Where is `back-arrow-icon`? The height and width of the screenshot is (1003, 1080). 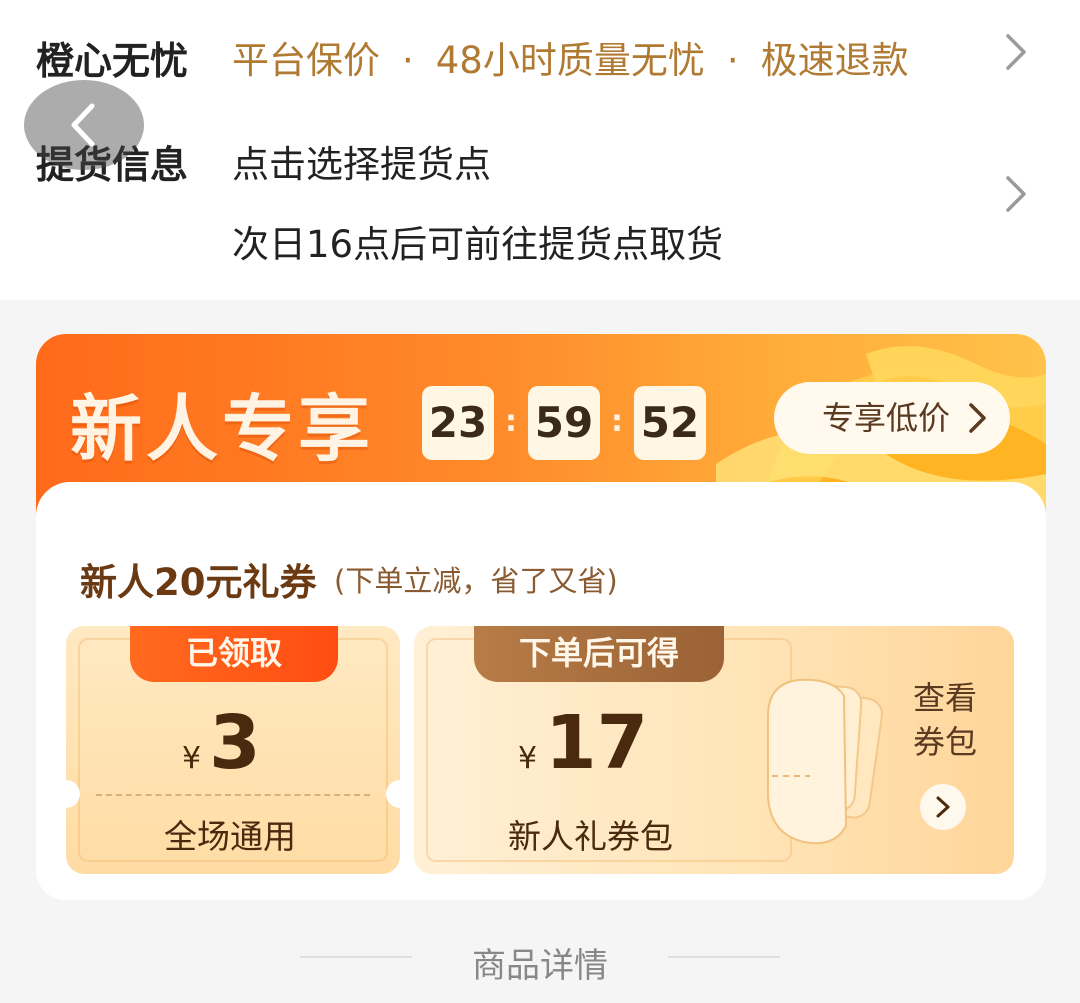
back-arrow-icon is located at coordinates (83, 125).